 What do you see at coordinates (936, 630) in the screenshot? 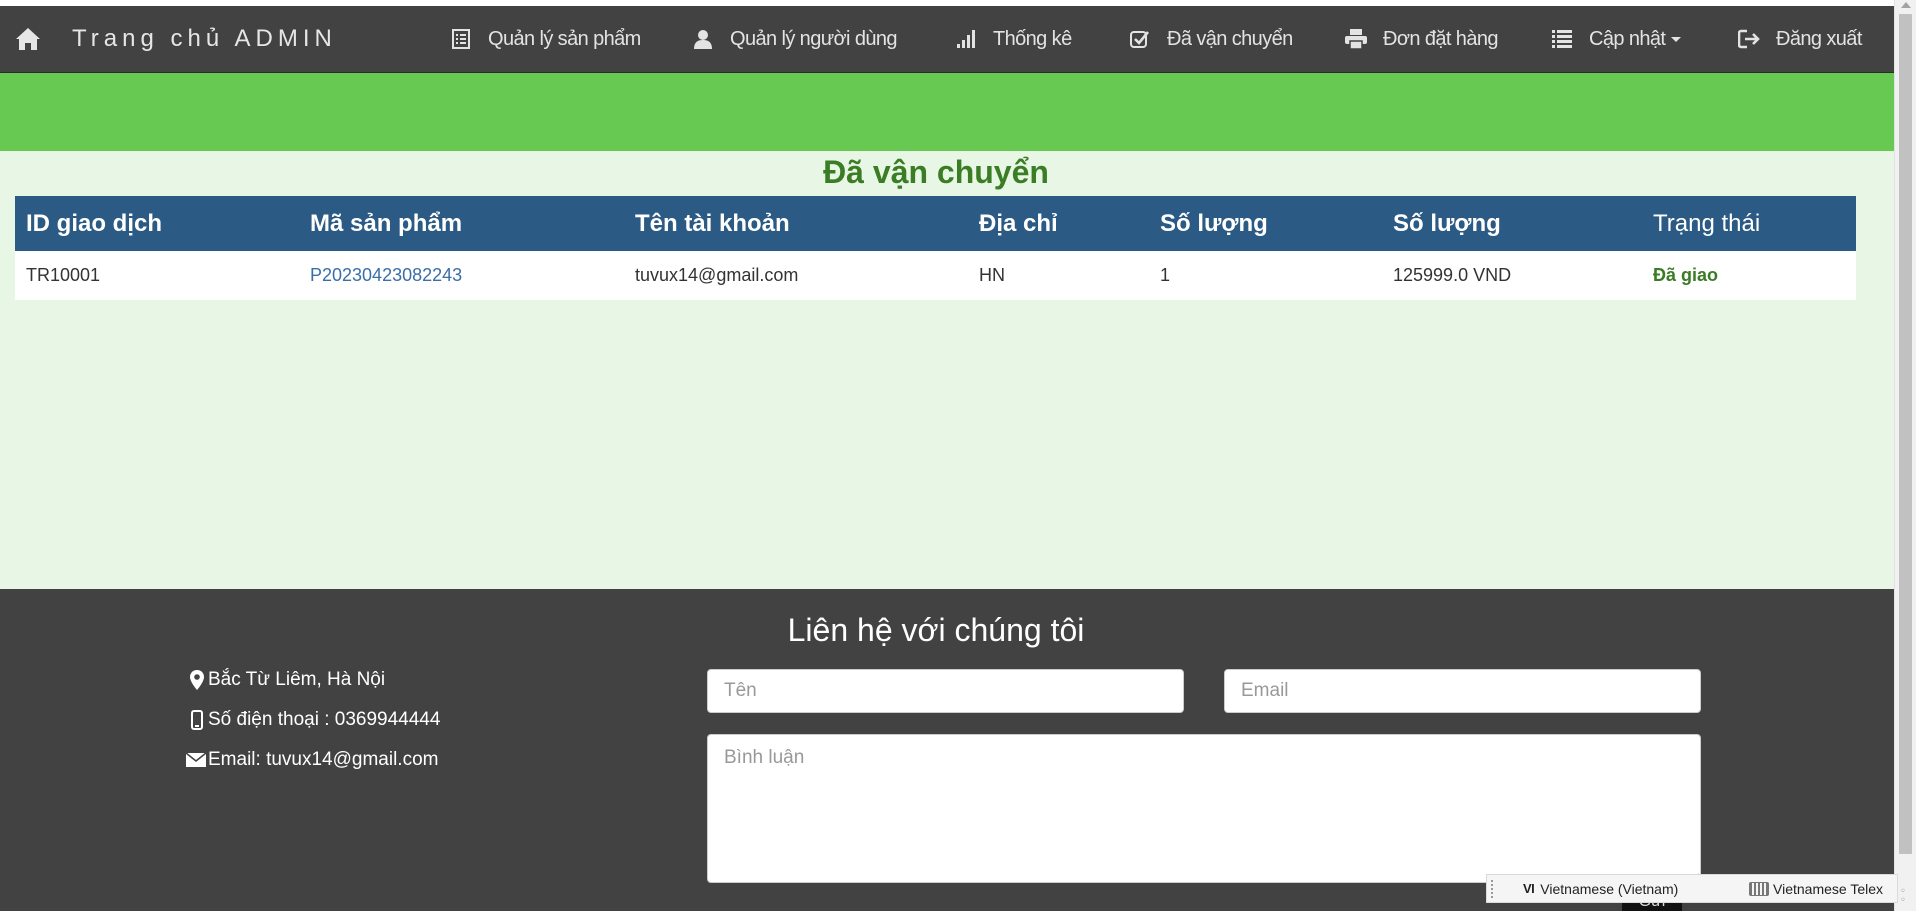
I see `footer-title: Liên hệ với chúng tôi` at bounding box center [936, 630].